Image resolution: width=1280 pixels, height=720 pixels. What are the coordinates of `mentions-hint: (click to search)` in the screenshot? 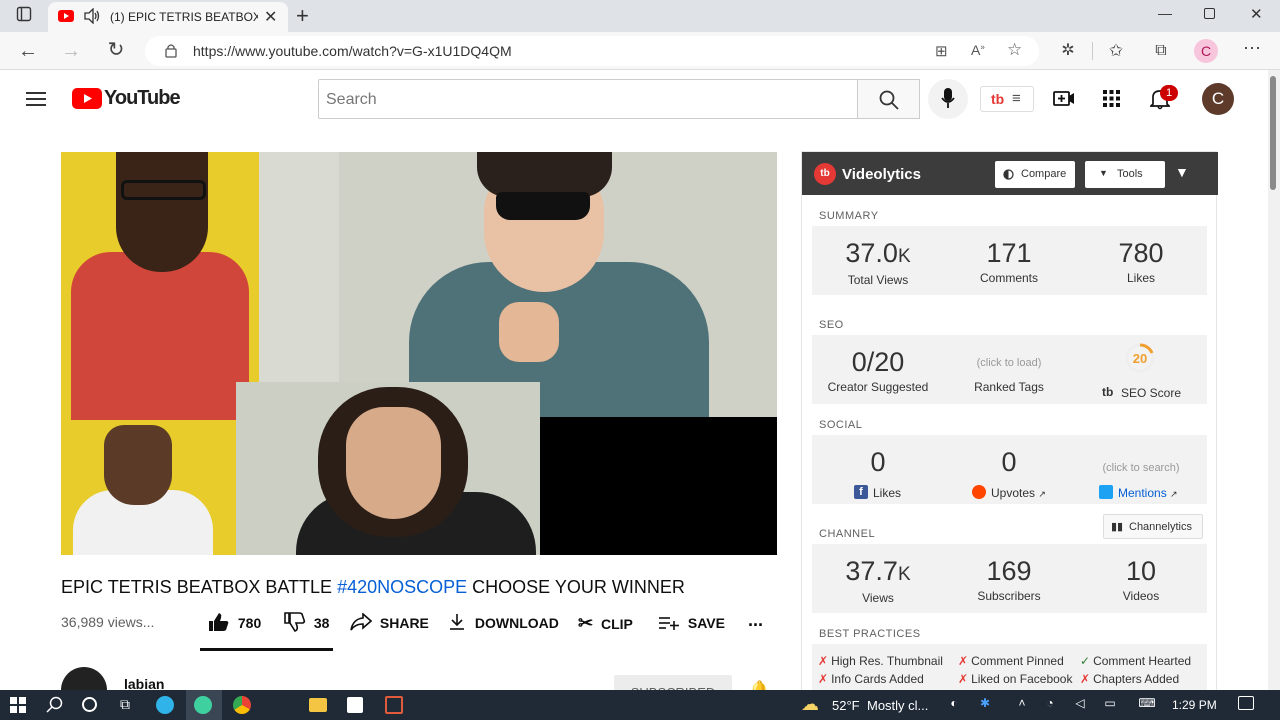 It's located at (1141, 468).